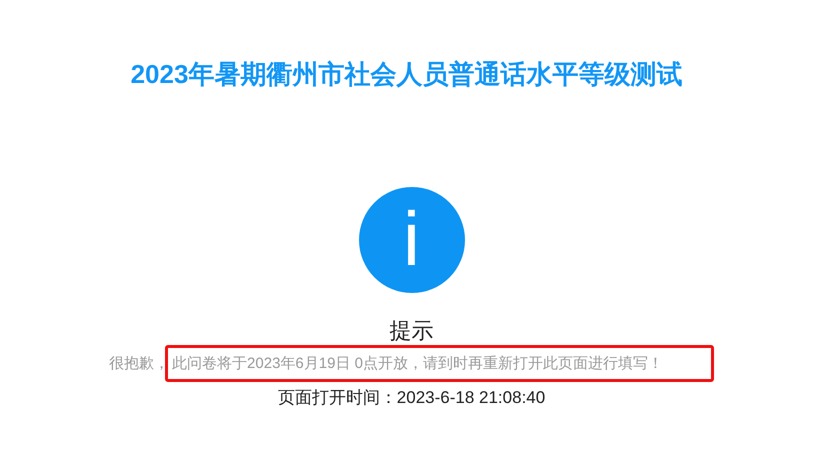  Describe the element at coordinates (471, 397) in the screenshot. I see `open-time-value: 2023-6-18 21:08:40` at that location.